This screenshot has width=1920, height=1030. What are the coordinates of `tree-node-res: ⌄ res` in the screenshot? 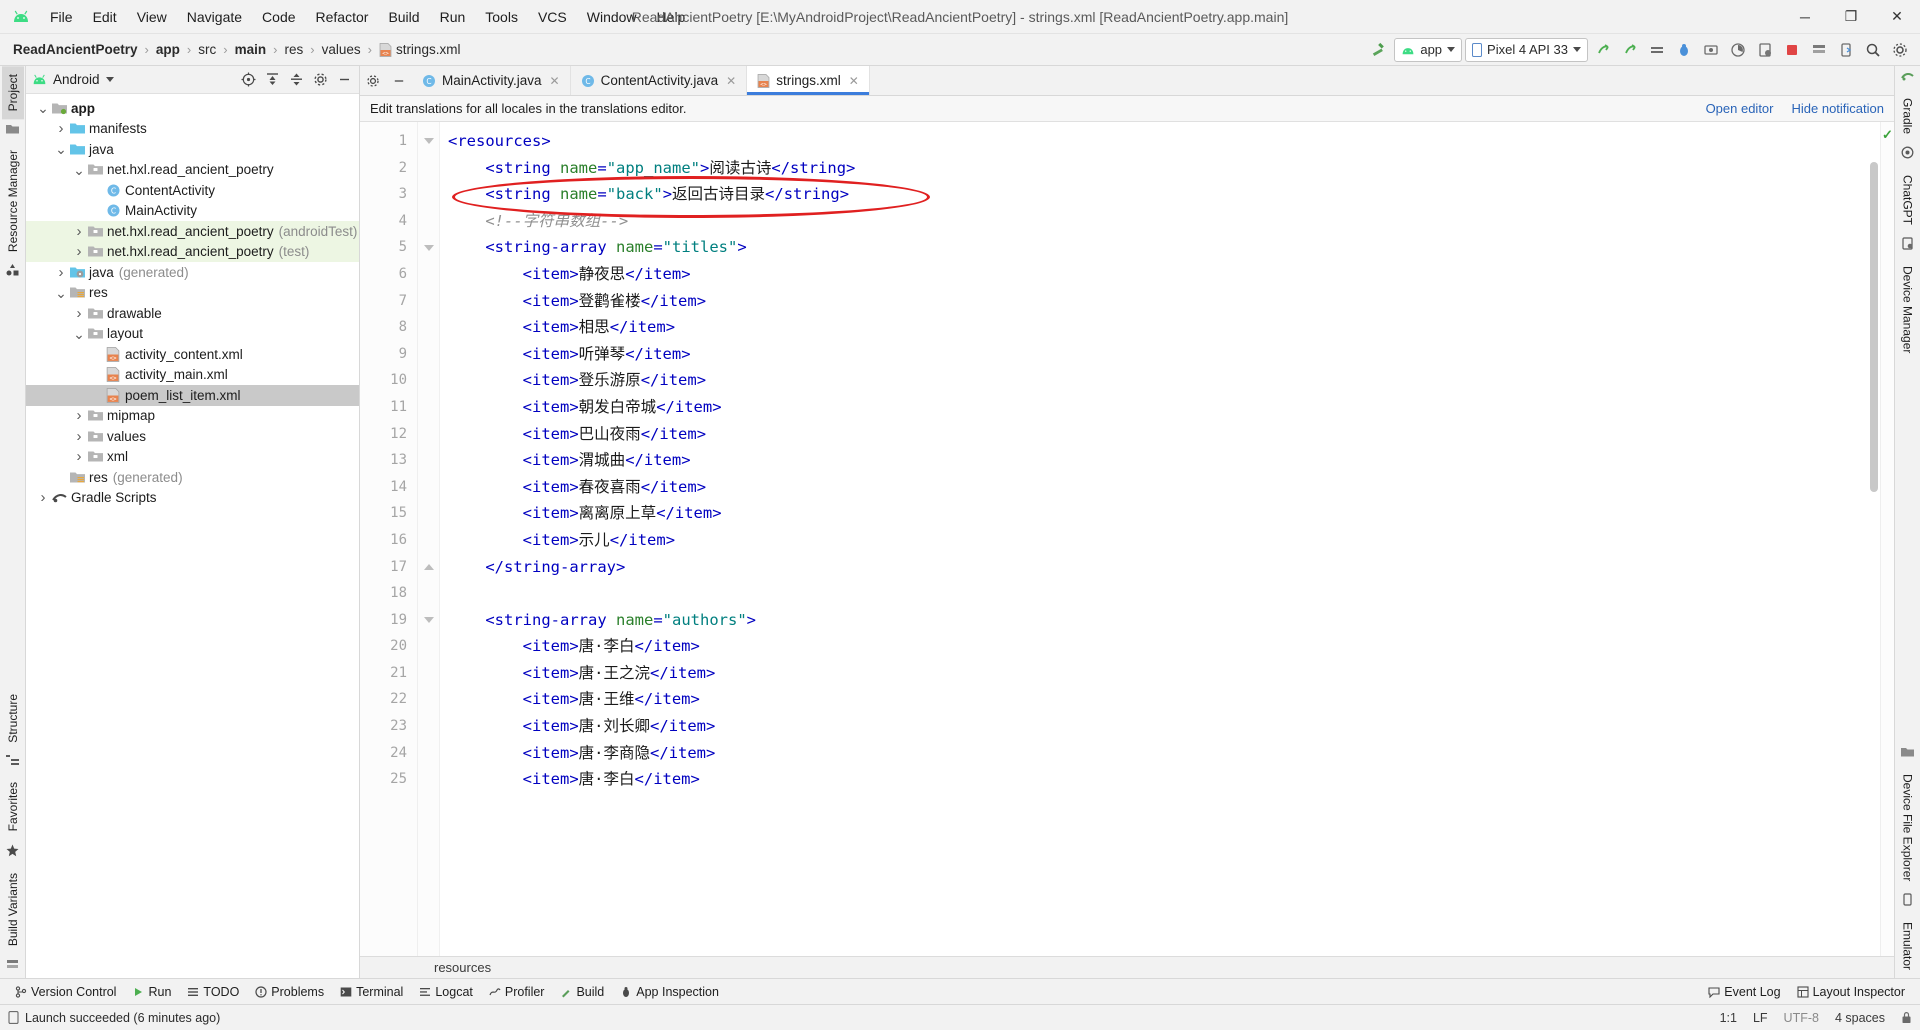 It's located at (192, 293).